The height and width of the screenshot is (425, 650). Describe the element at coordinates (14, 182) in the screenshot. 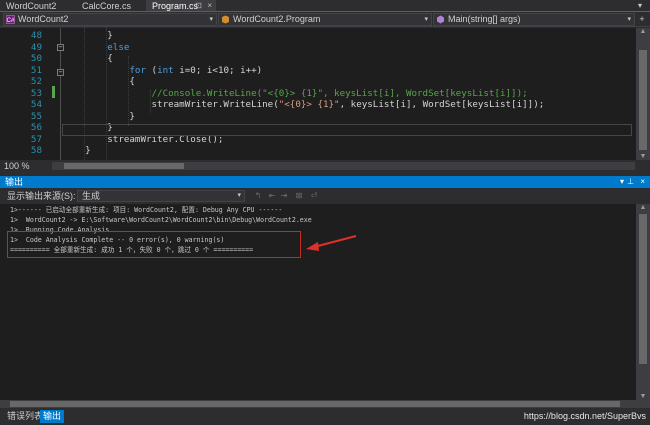

I see `output-window-title: 输出` at that location.